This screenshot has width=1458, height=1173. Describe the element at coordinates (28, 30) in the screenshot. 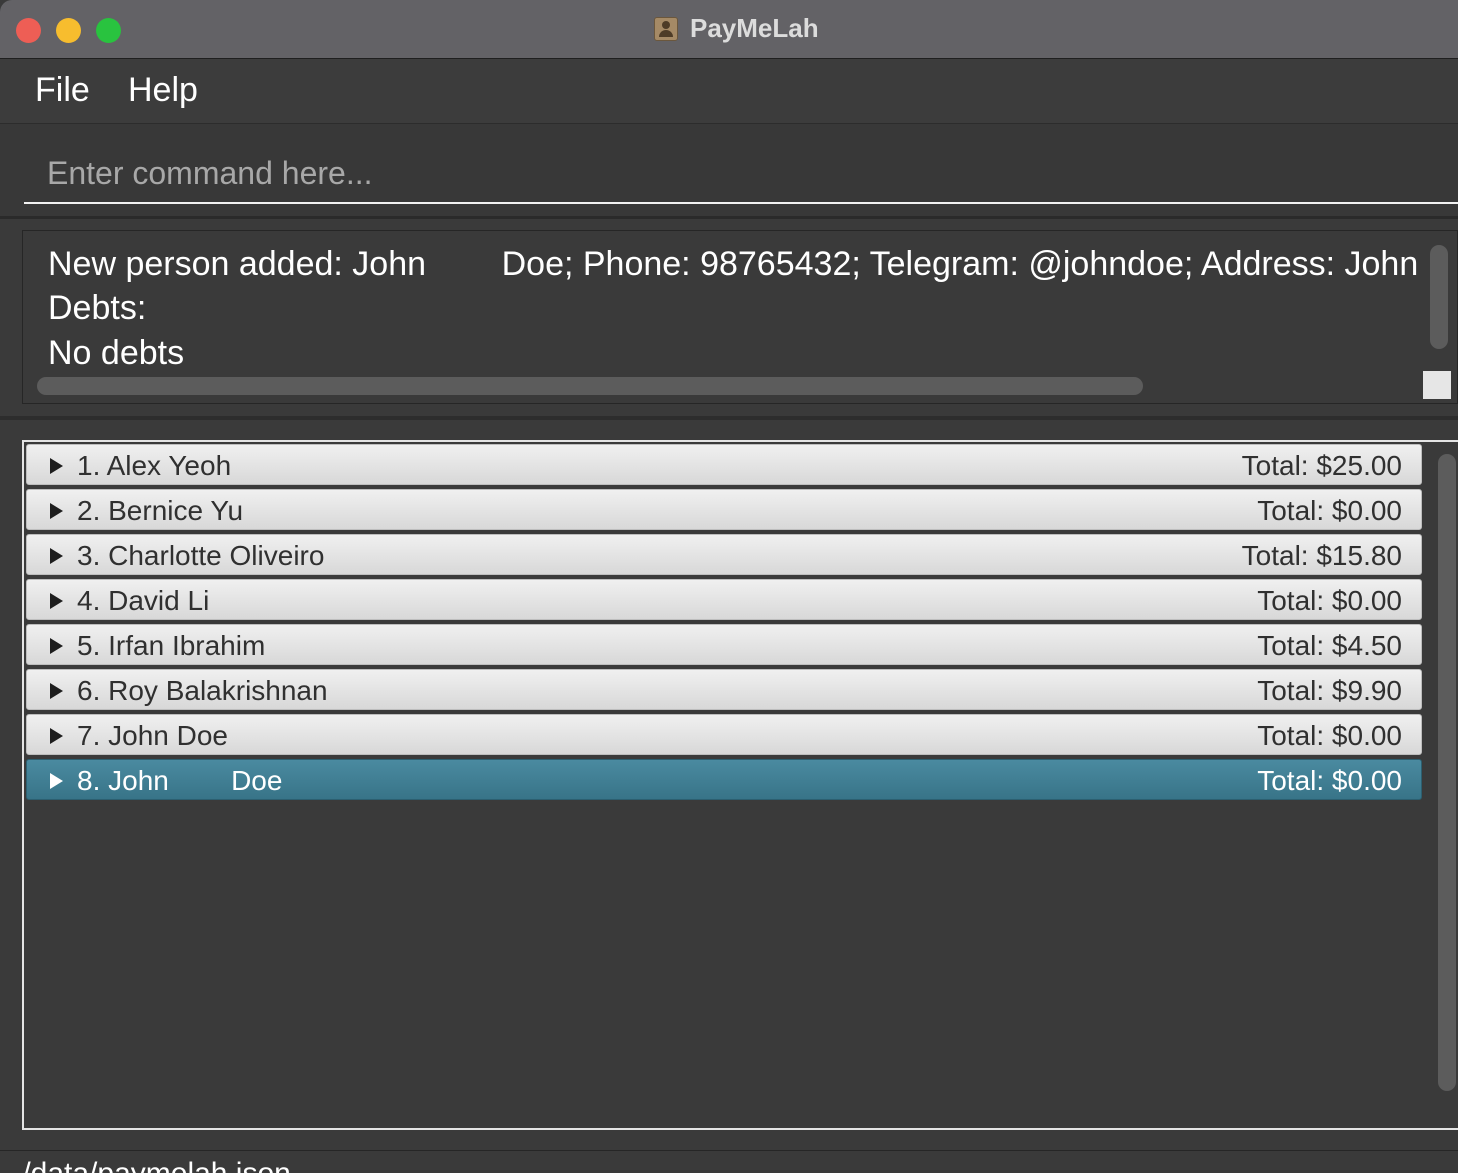

I see `close-window-button` at that location.